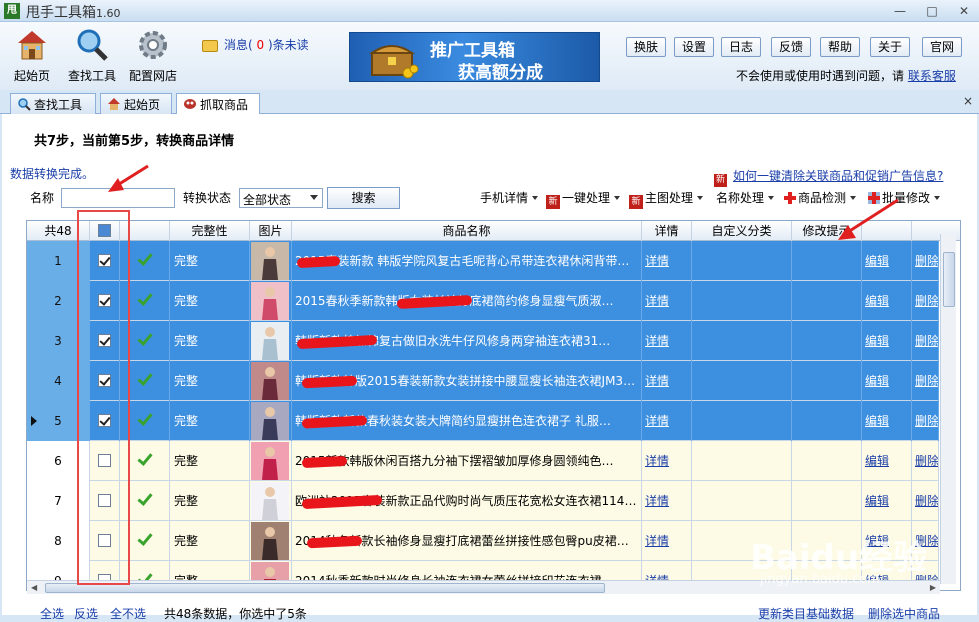 This screenshot has height=622, width=979. What do you see at coordinates (873, 216) in the screenshot?
I see `annotation-arrow-right` at bounding box center [873, 216].